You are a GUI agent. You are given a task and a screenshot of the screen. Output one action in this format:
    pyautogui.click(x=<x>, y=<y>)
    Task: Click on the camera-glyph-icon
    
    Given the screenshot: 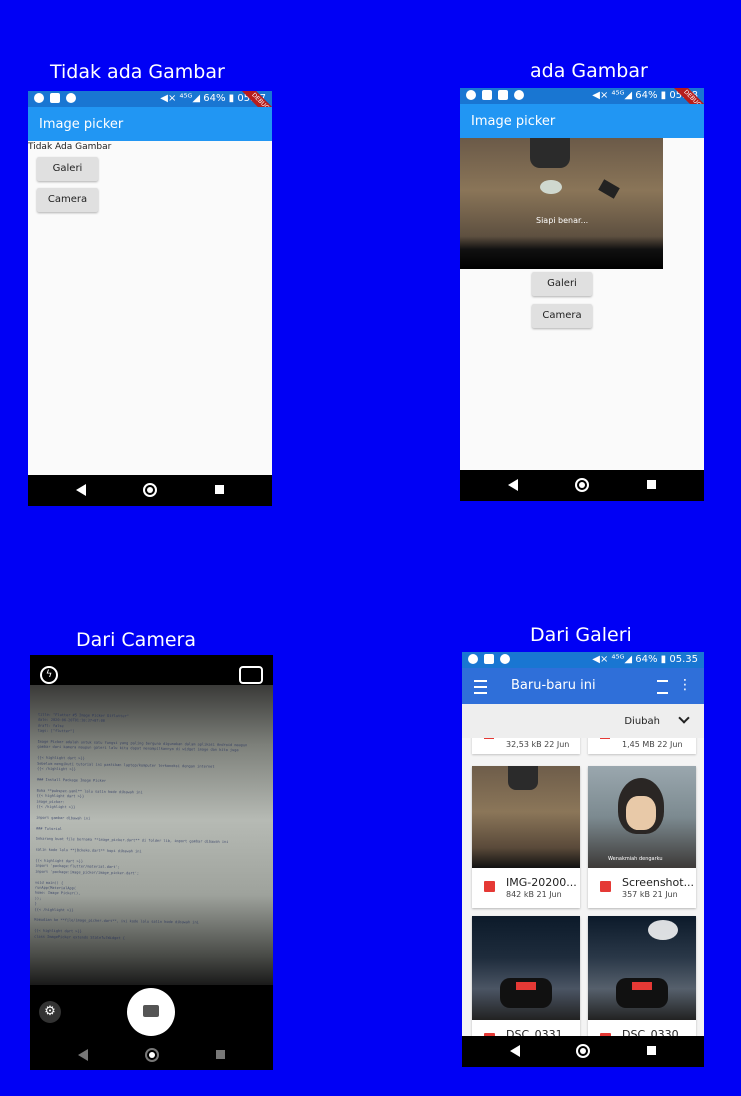 What is the action you would take?
    pyautogui.click(x=151, y=1011)
    